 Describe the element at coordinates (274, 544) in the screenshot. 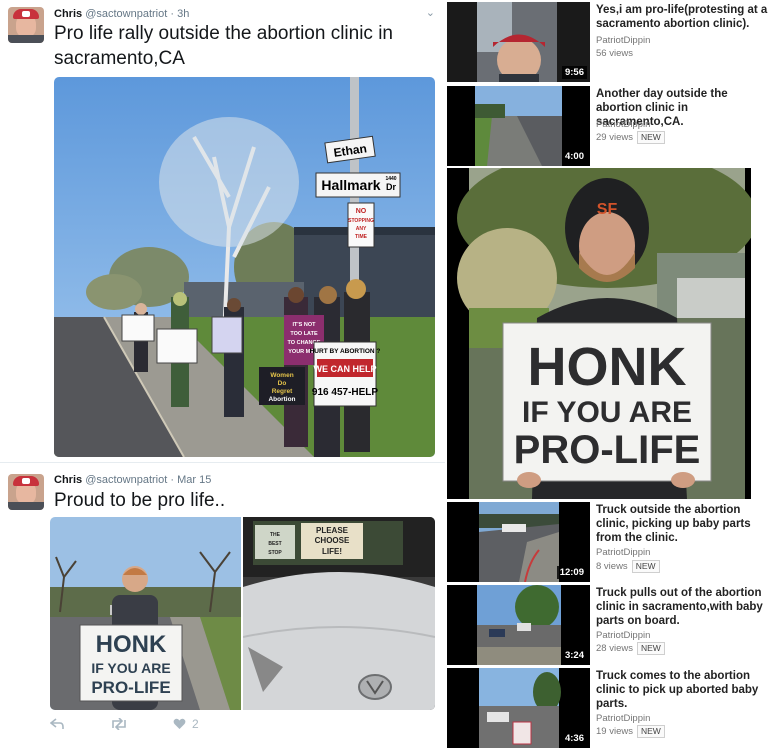

I see `car-badge-line-2: BEST` at that location.